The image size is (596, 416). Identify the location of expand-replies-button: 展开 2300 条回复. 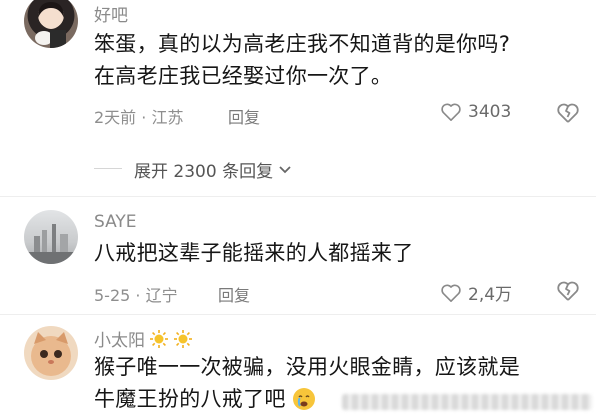
(213, 169).